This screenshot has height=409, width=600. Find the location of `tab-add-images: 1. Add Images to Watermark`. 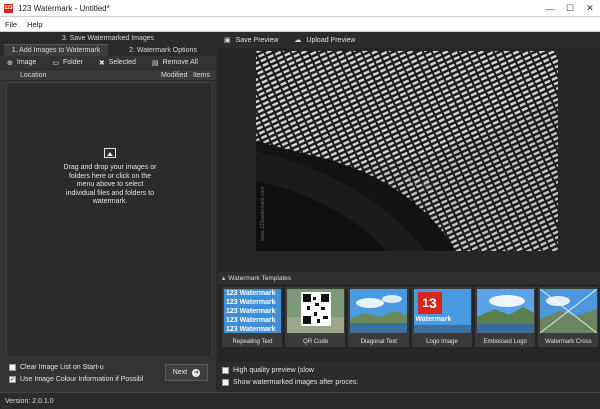

tab-add-images: 1. Add Images to Watermark is located at coordinates (56, 50).